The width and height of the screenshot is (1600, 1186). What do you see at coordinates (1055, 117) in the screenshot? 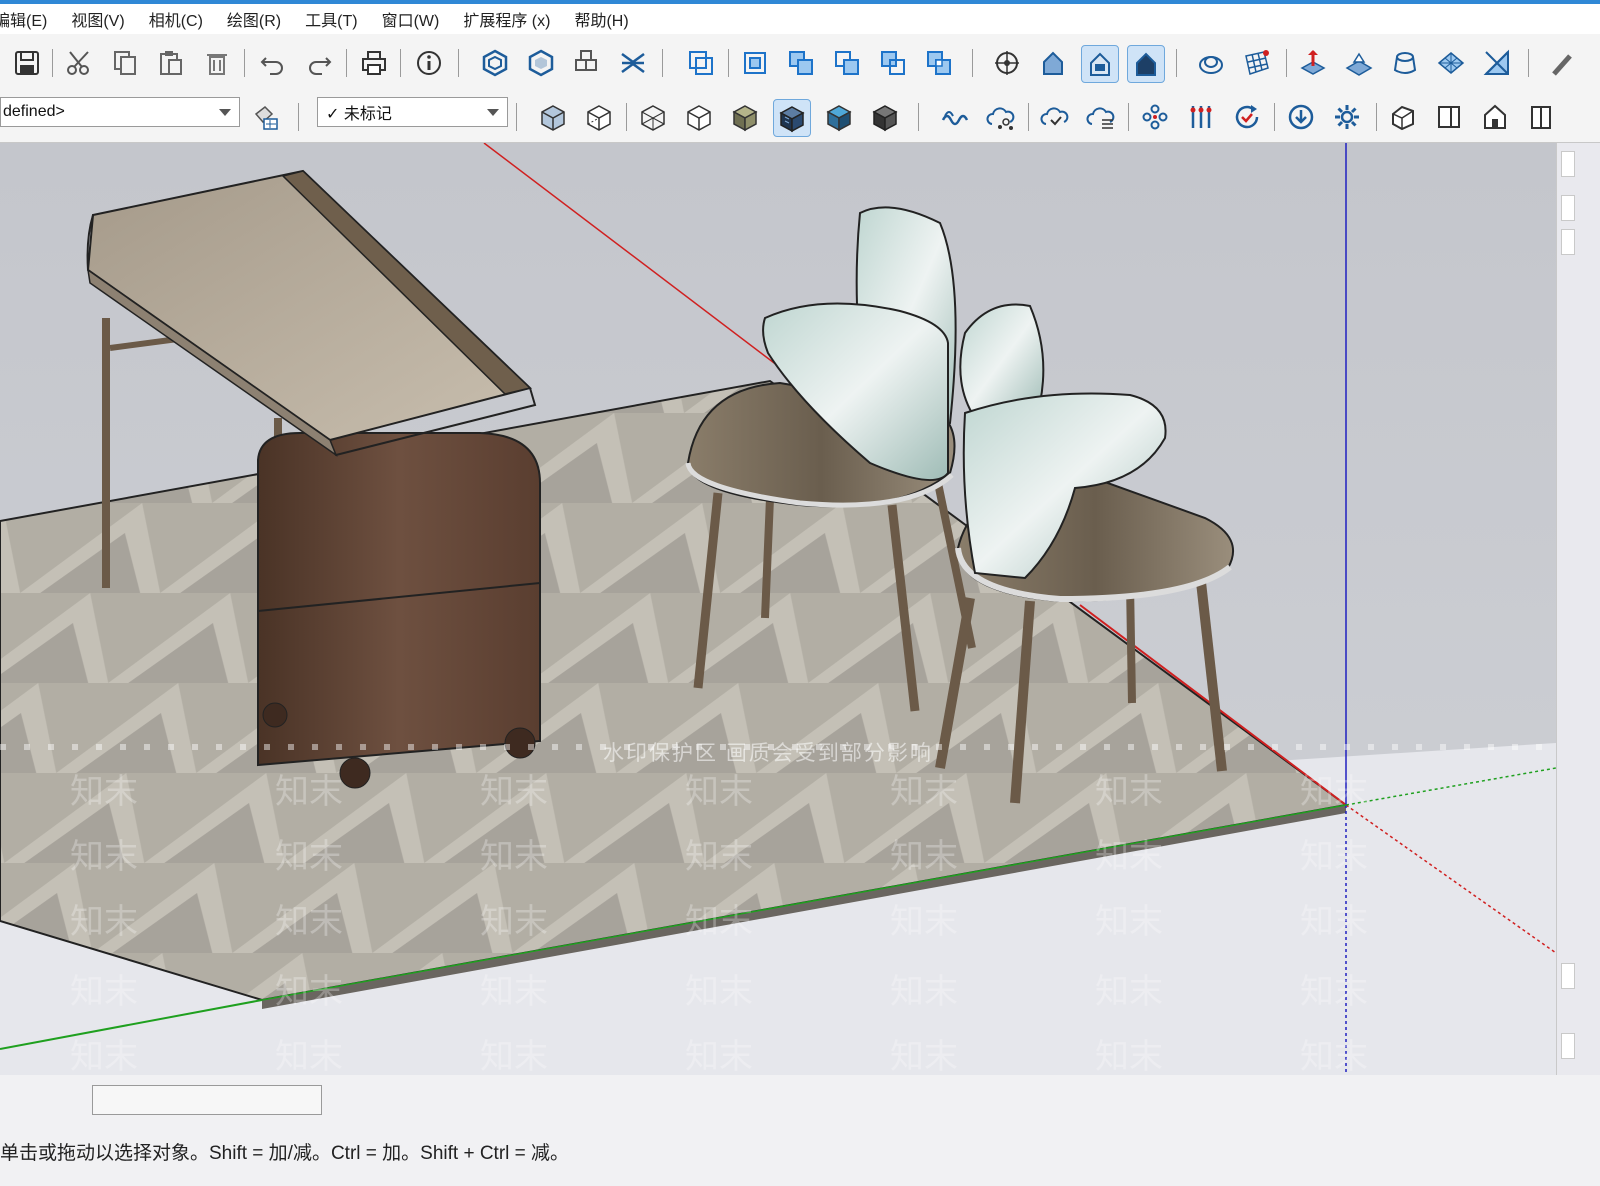
I see `cloud-upload-button` at bounding box center [1055, 117].